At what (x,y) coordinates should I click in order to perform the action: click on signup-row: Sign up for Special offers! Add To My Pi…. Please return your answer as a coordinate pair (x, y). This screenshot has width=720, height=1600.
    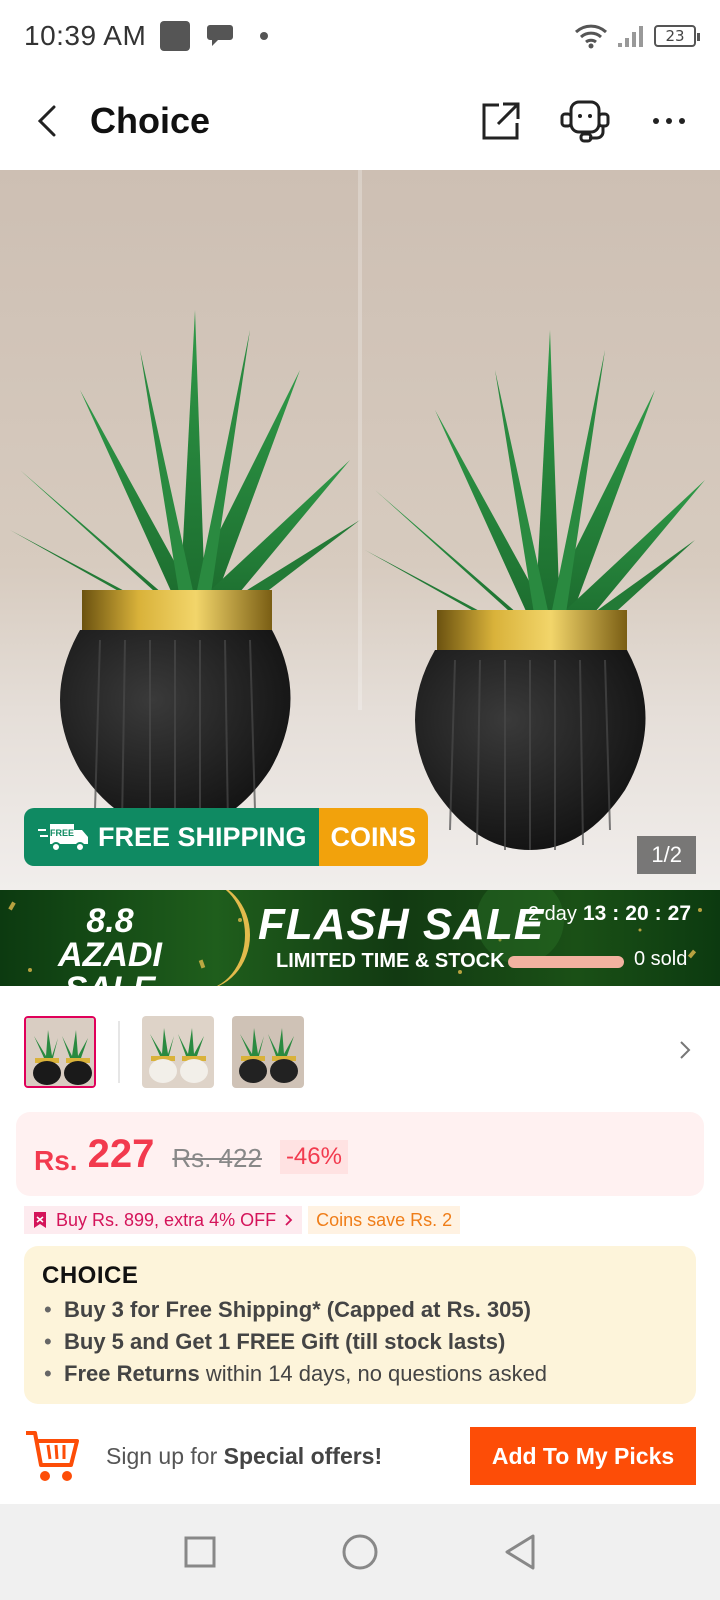
    Looking at the image, I should click on (360, 1456).